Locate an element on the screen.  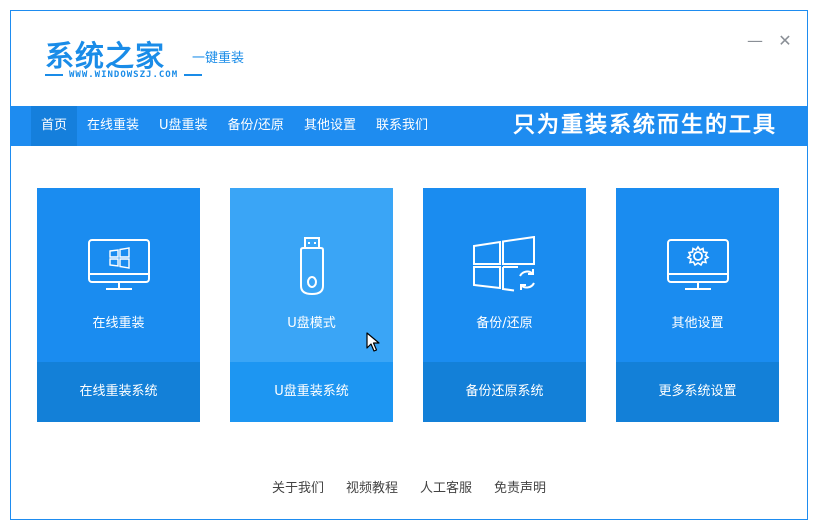
card-top: 在线重装 is located at coordinates (118, 275).